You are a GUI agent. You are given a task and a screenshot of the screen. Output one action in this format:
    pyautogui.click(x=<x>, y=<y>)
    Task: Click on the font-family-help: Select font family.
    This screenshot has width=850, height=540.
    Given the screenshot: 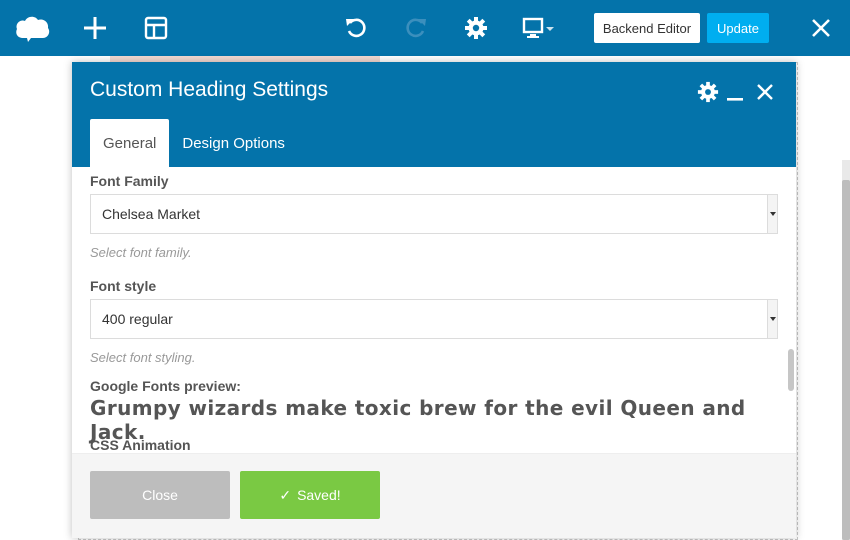 What is the action you would take?
    pyautogui.click(x=141, y=252)
    